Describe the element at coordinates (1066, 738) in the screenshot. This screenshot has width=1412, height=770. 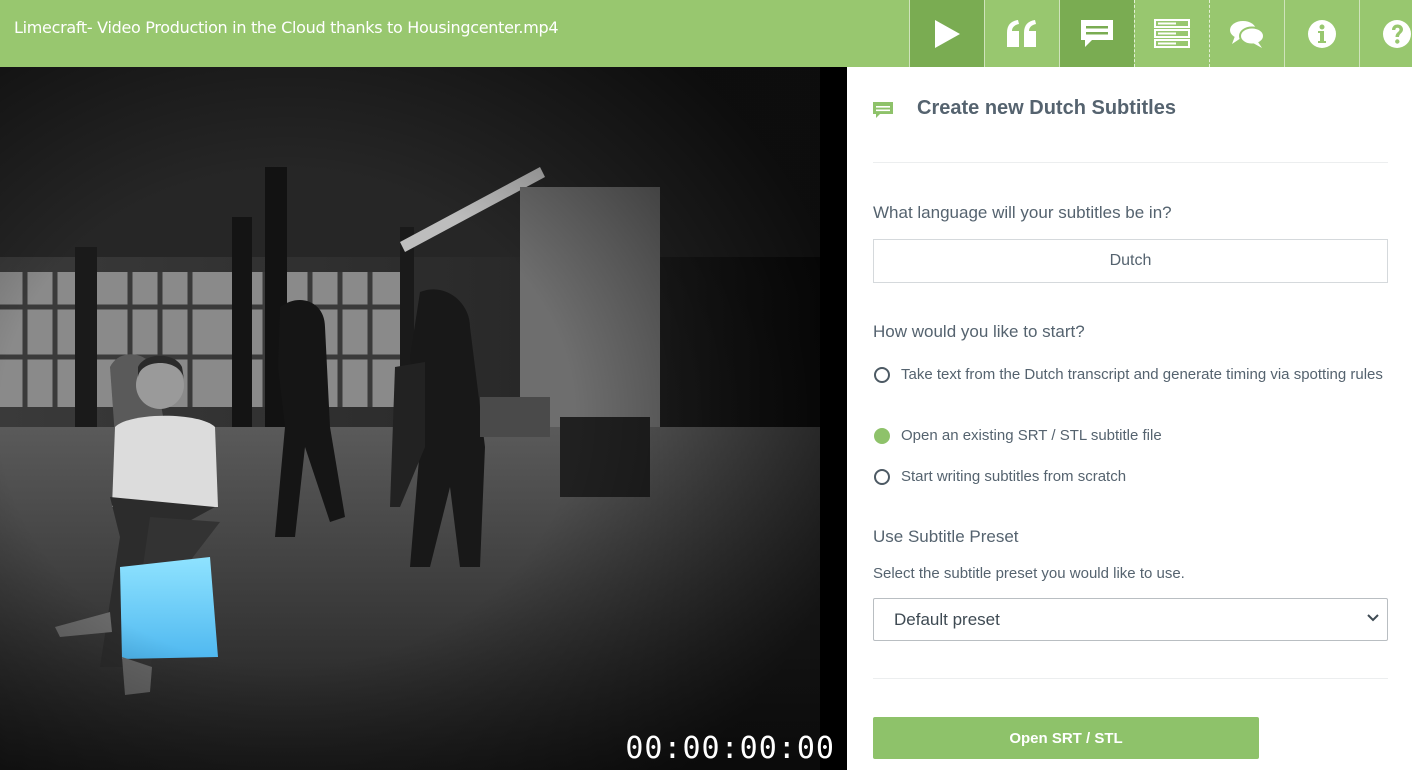
I see `open-srt-stl-button: Open SRT / STL` at that location.